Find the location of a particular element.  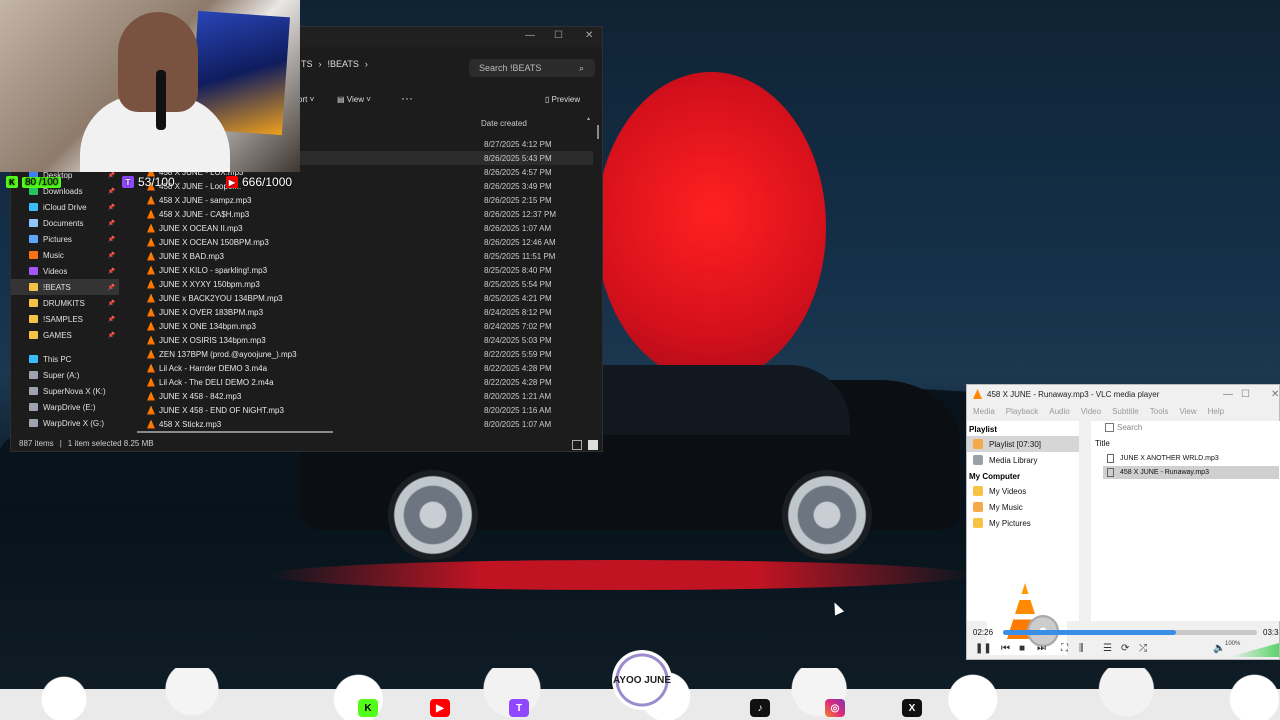

view-button: ▤ View ˅ is located at coordinates (354, 99).